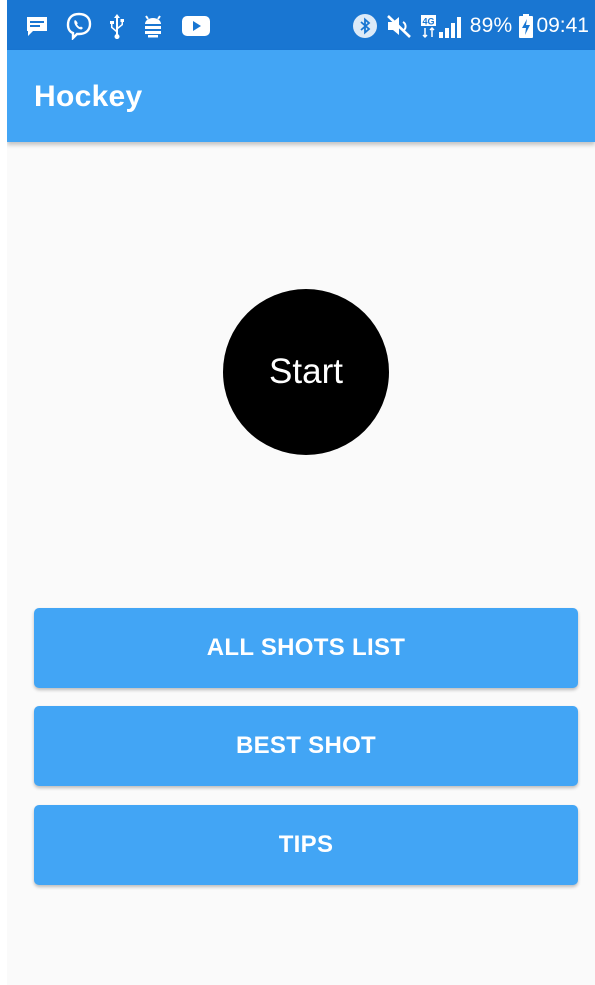 The image size is (595, 985). Describe the element at coordinates (526, 26) in the screenshot. I see `battery-charging-icon` at that location.